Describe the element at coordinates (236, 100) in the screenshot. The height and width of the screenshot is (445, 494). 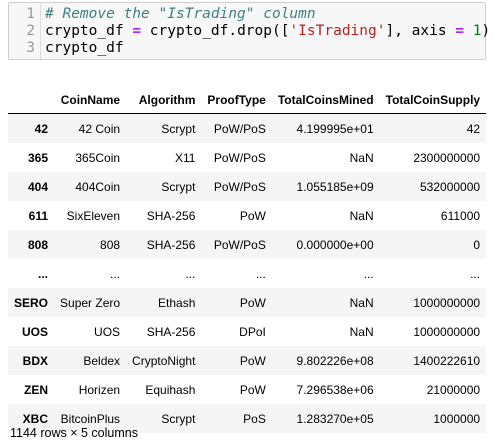
I see `column-header: ProofType` at that location.